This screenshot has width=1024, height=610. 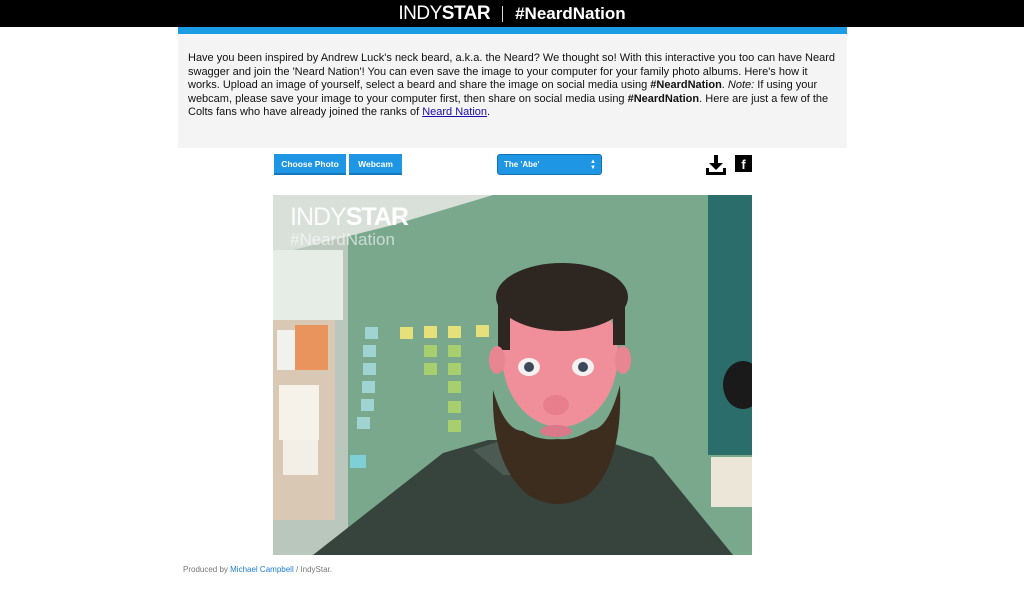 I want to click on credits: Produced by Michael Campbell / IndyStar., so click(x=257, y=569).